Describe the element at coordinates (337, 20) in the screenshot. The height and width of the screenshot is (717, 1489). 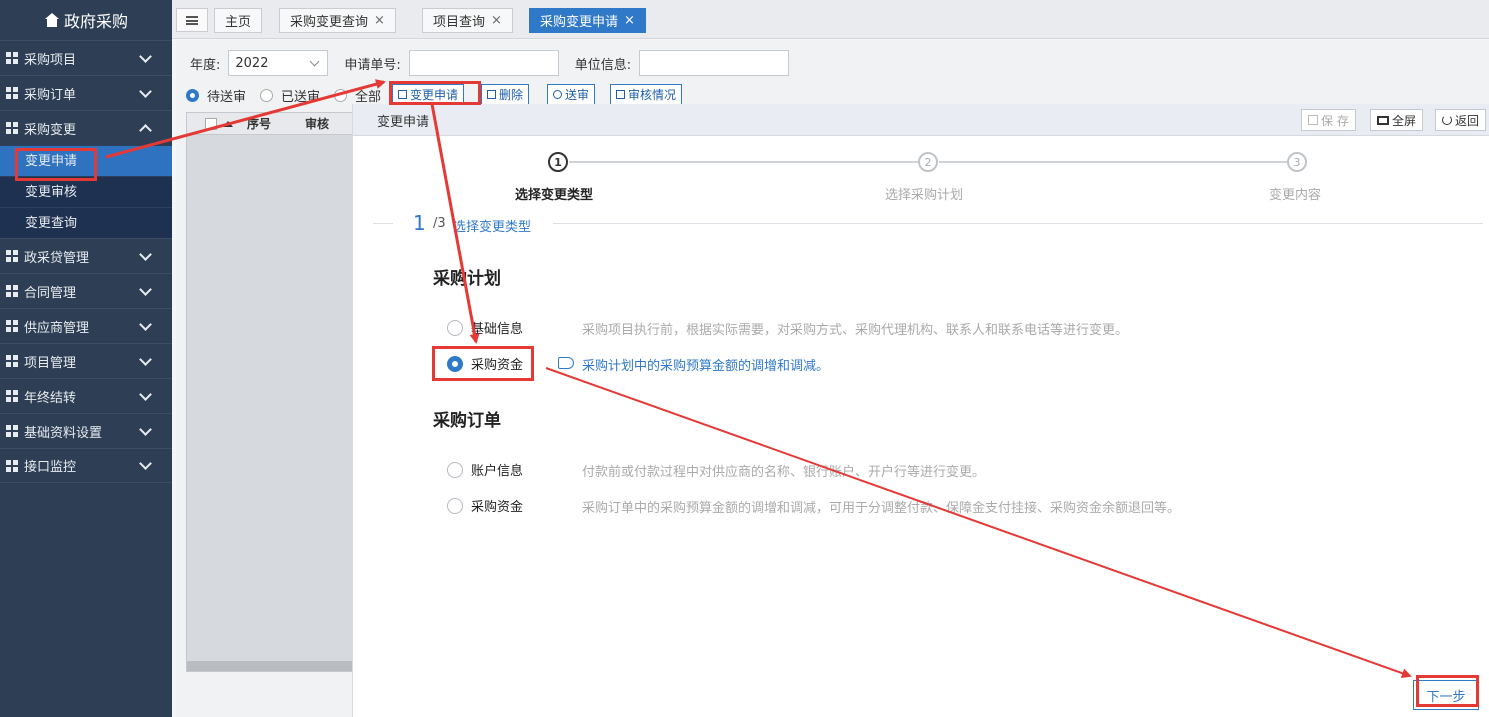
I see `tab-change-query: 采购变更查询 ×` at that location.